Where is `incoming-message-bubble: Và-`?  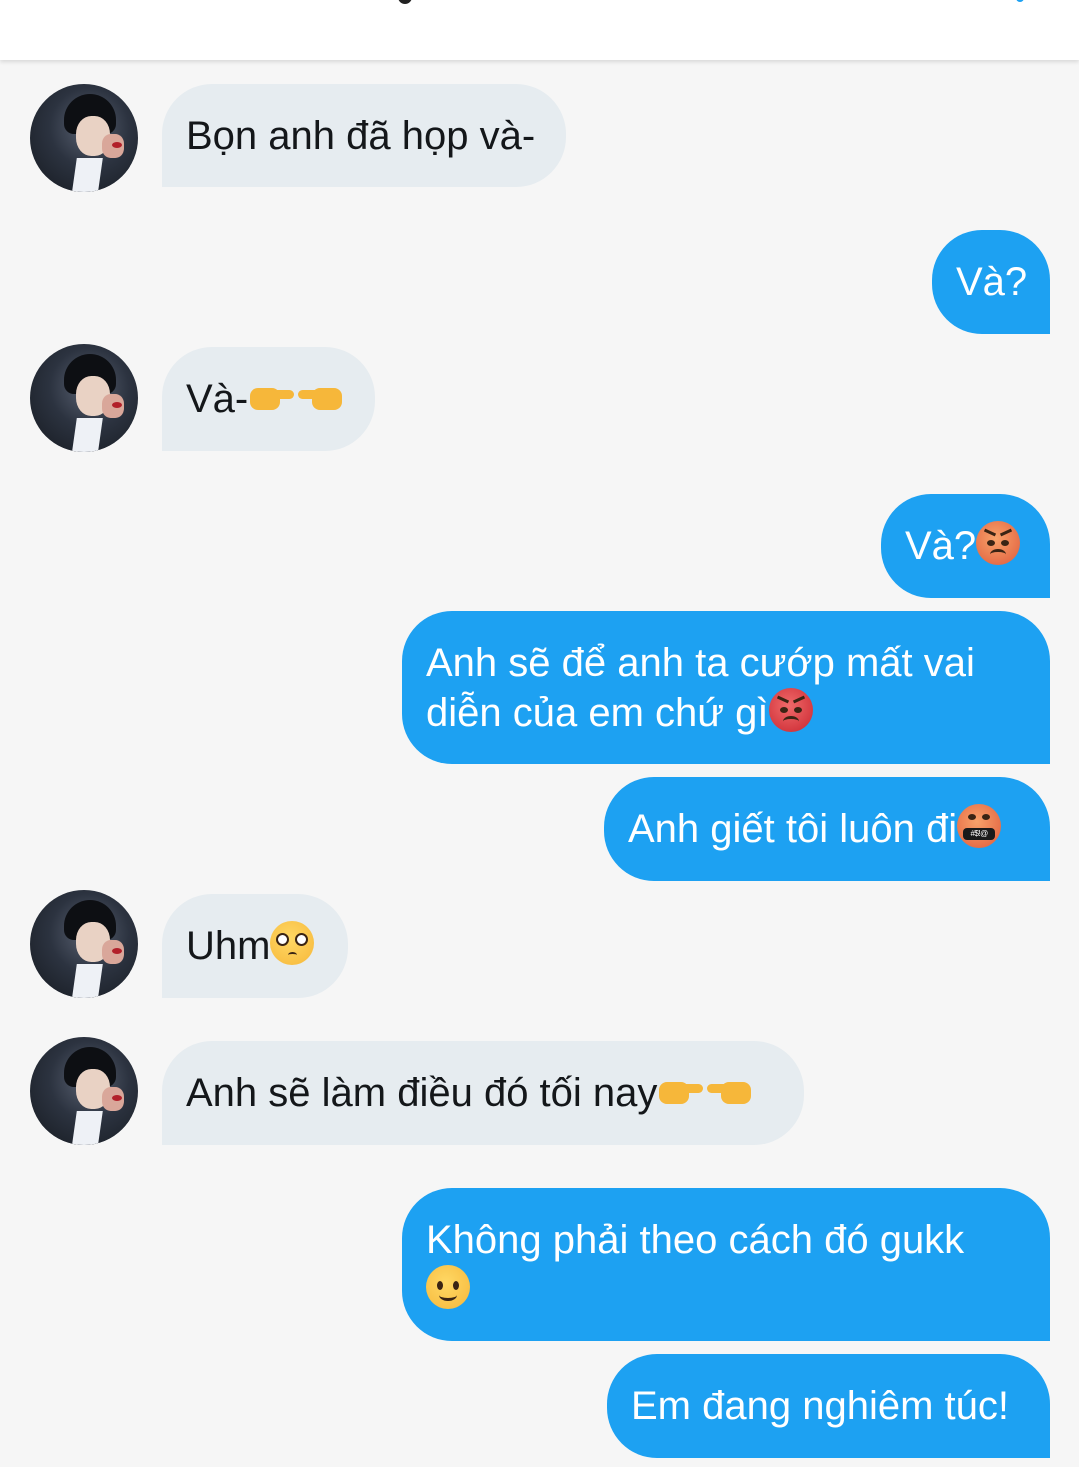
incoming-message-bubble: Và- is located at coordinates (268, 399).